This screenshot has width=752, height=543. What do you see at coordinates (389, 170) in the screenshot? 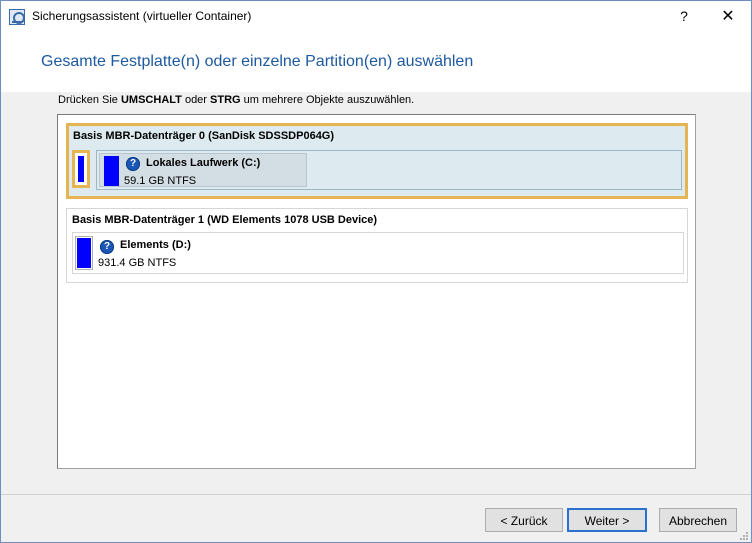
I see `partition-track: ? Lokales Laufwerk (C:) 59.1 GB NTFS` at bounding box center [389, 170].